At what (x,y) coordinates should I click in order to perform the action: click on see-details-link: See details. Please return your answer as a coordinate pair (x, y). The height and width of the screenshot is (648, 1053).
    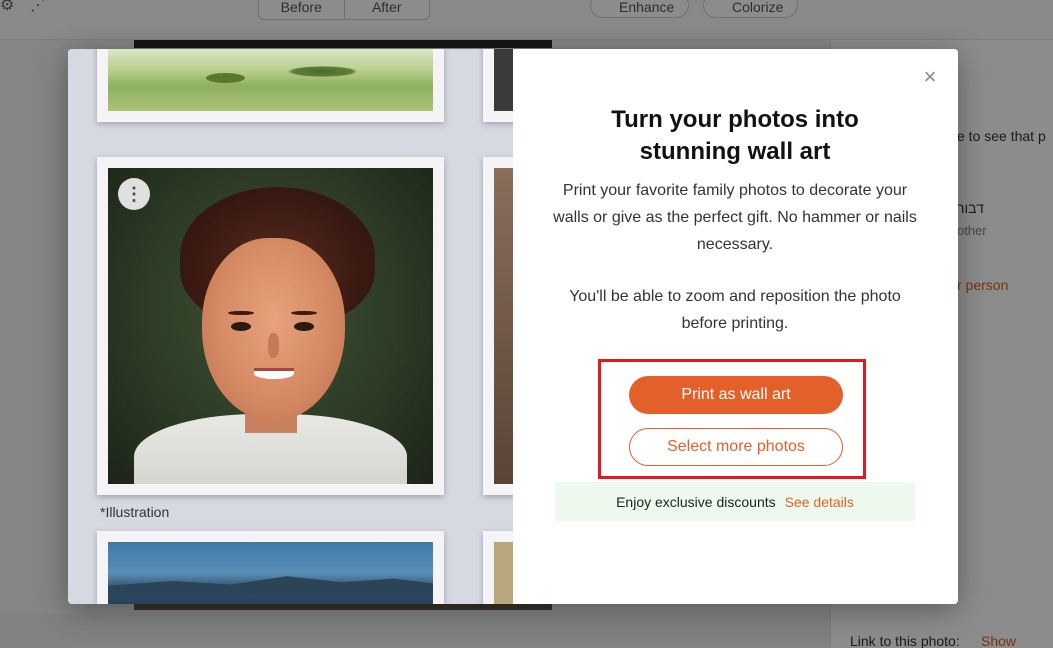
    Looking at the image, I should click on (819, 502).